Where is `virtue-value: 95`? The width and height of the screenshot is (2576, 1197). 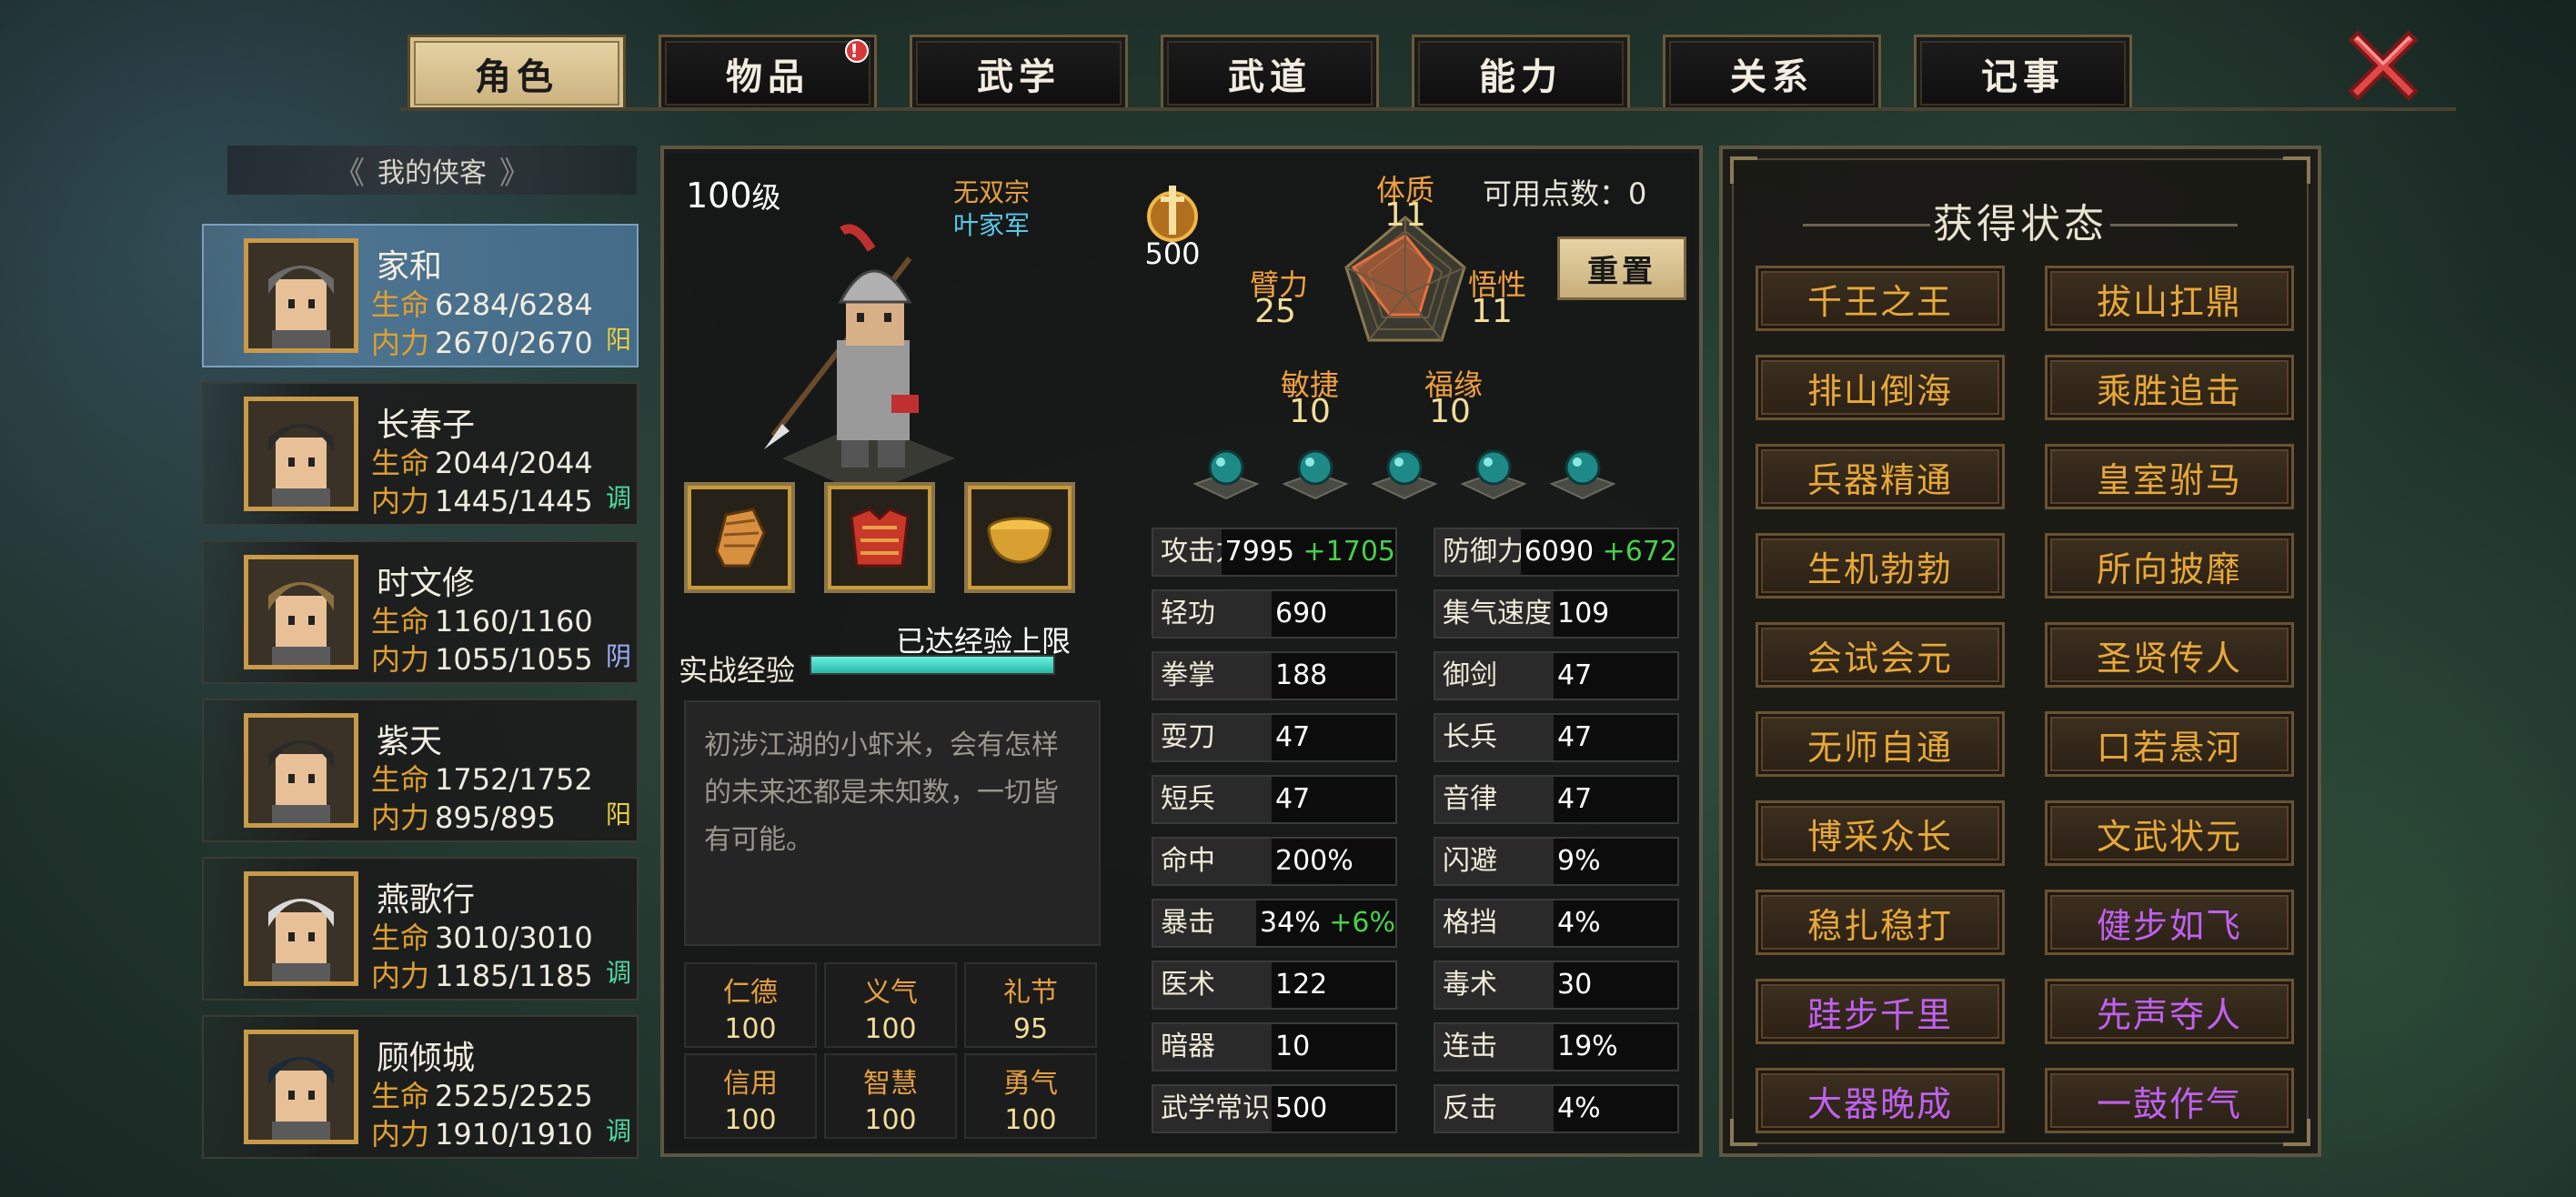 virtue-value: 95 is located at coordinates (1030, 1029).